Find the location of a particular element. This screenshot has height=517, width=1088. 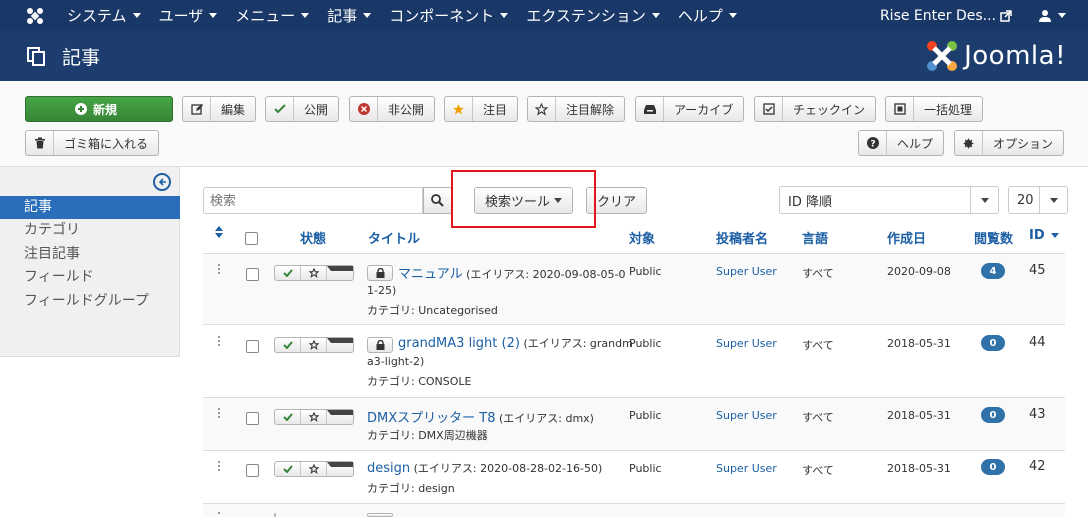

article-category: カテゴリ: design is located at coordinates (411, 488).